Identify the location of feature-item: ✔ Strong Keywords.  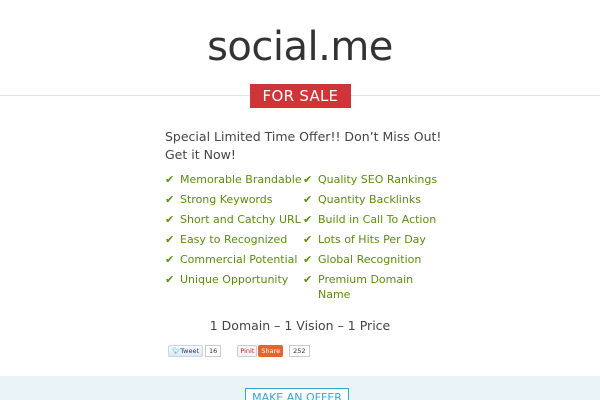
(219, 199).